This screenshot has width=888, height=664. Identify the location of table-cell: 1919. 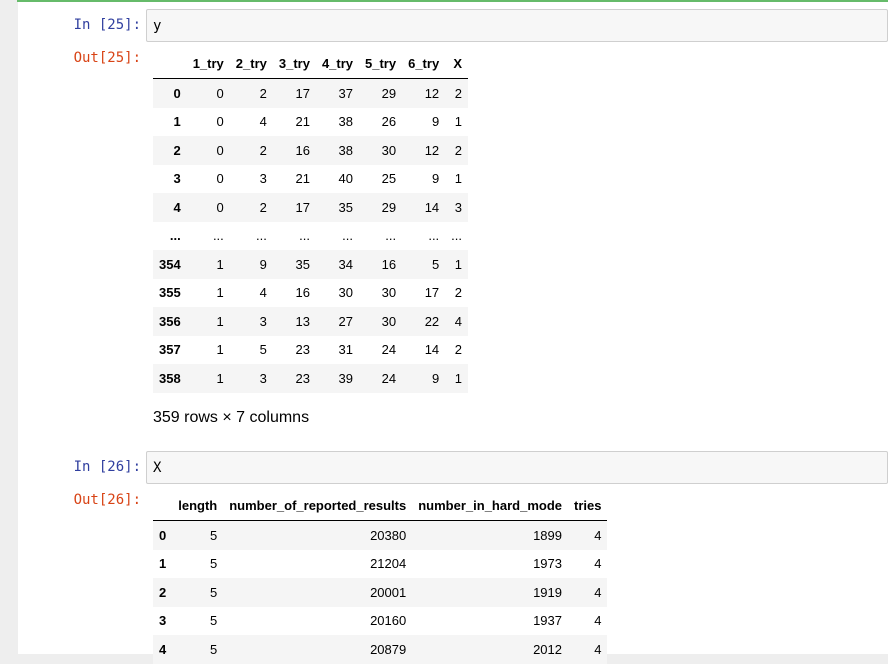
(547, 592).